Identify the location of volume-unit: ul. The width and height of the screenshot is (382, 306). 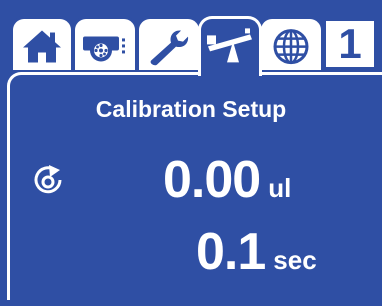
(280, 188).